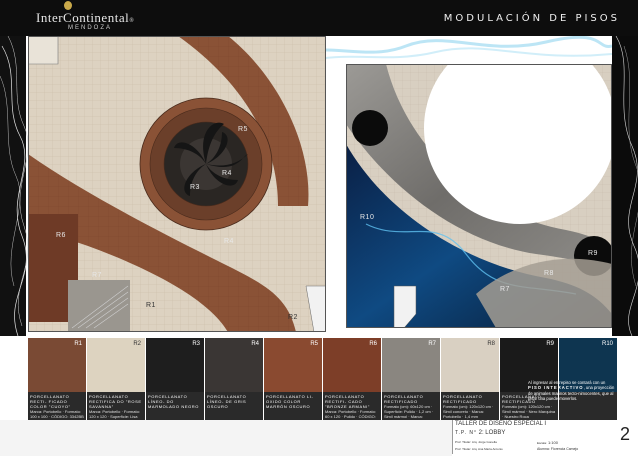 This screenshot has width=638, height=456. What do you see at coordinates (243, 129) in the screenshot?
I see `room-label-r5: R5` at bounding box center [243, 129].